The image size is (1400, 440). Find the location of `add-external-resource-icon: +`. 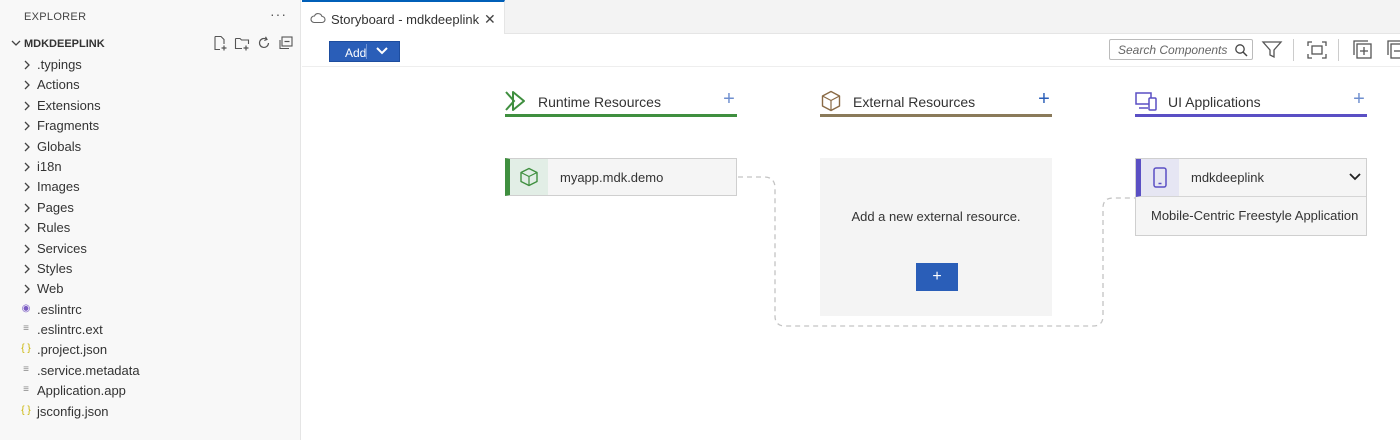

add-external-resource-icon: + is located at coordinates (1044, 99).